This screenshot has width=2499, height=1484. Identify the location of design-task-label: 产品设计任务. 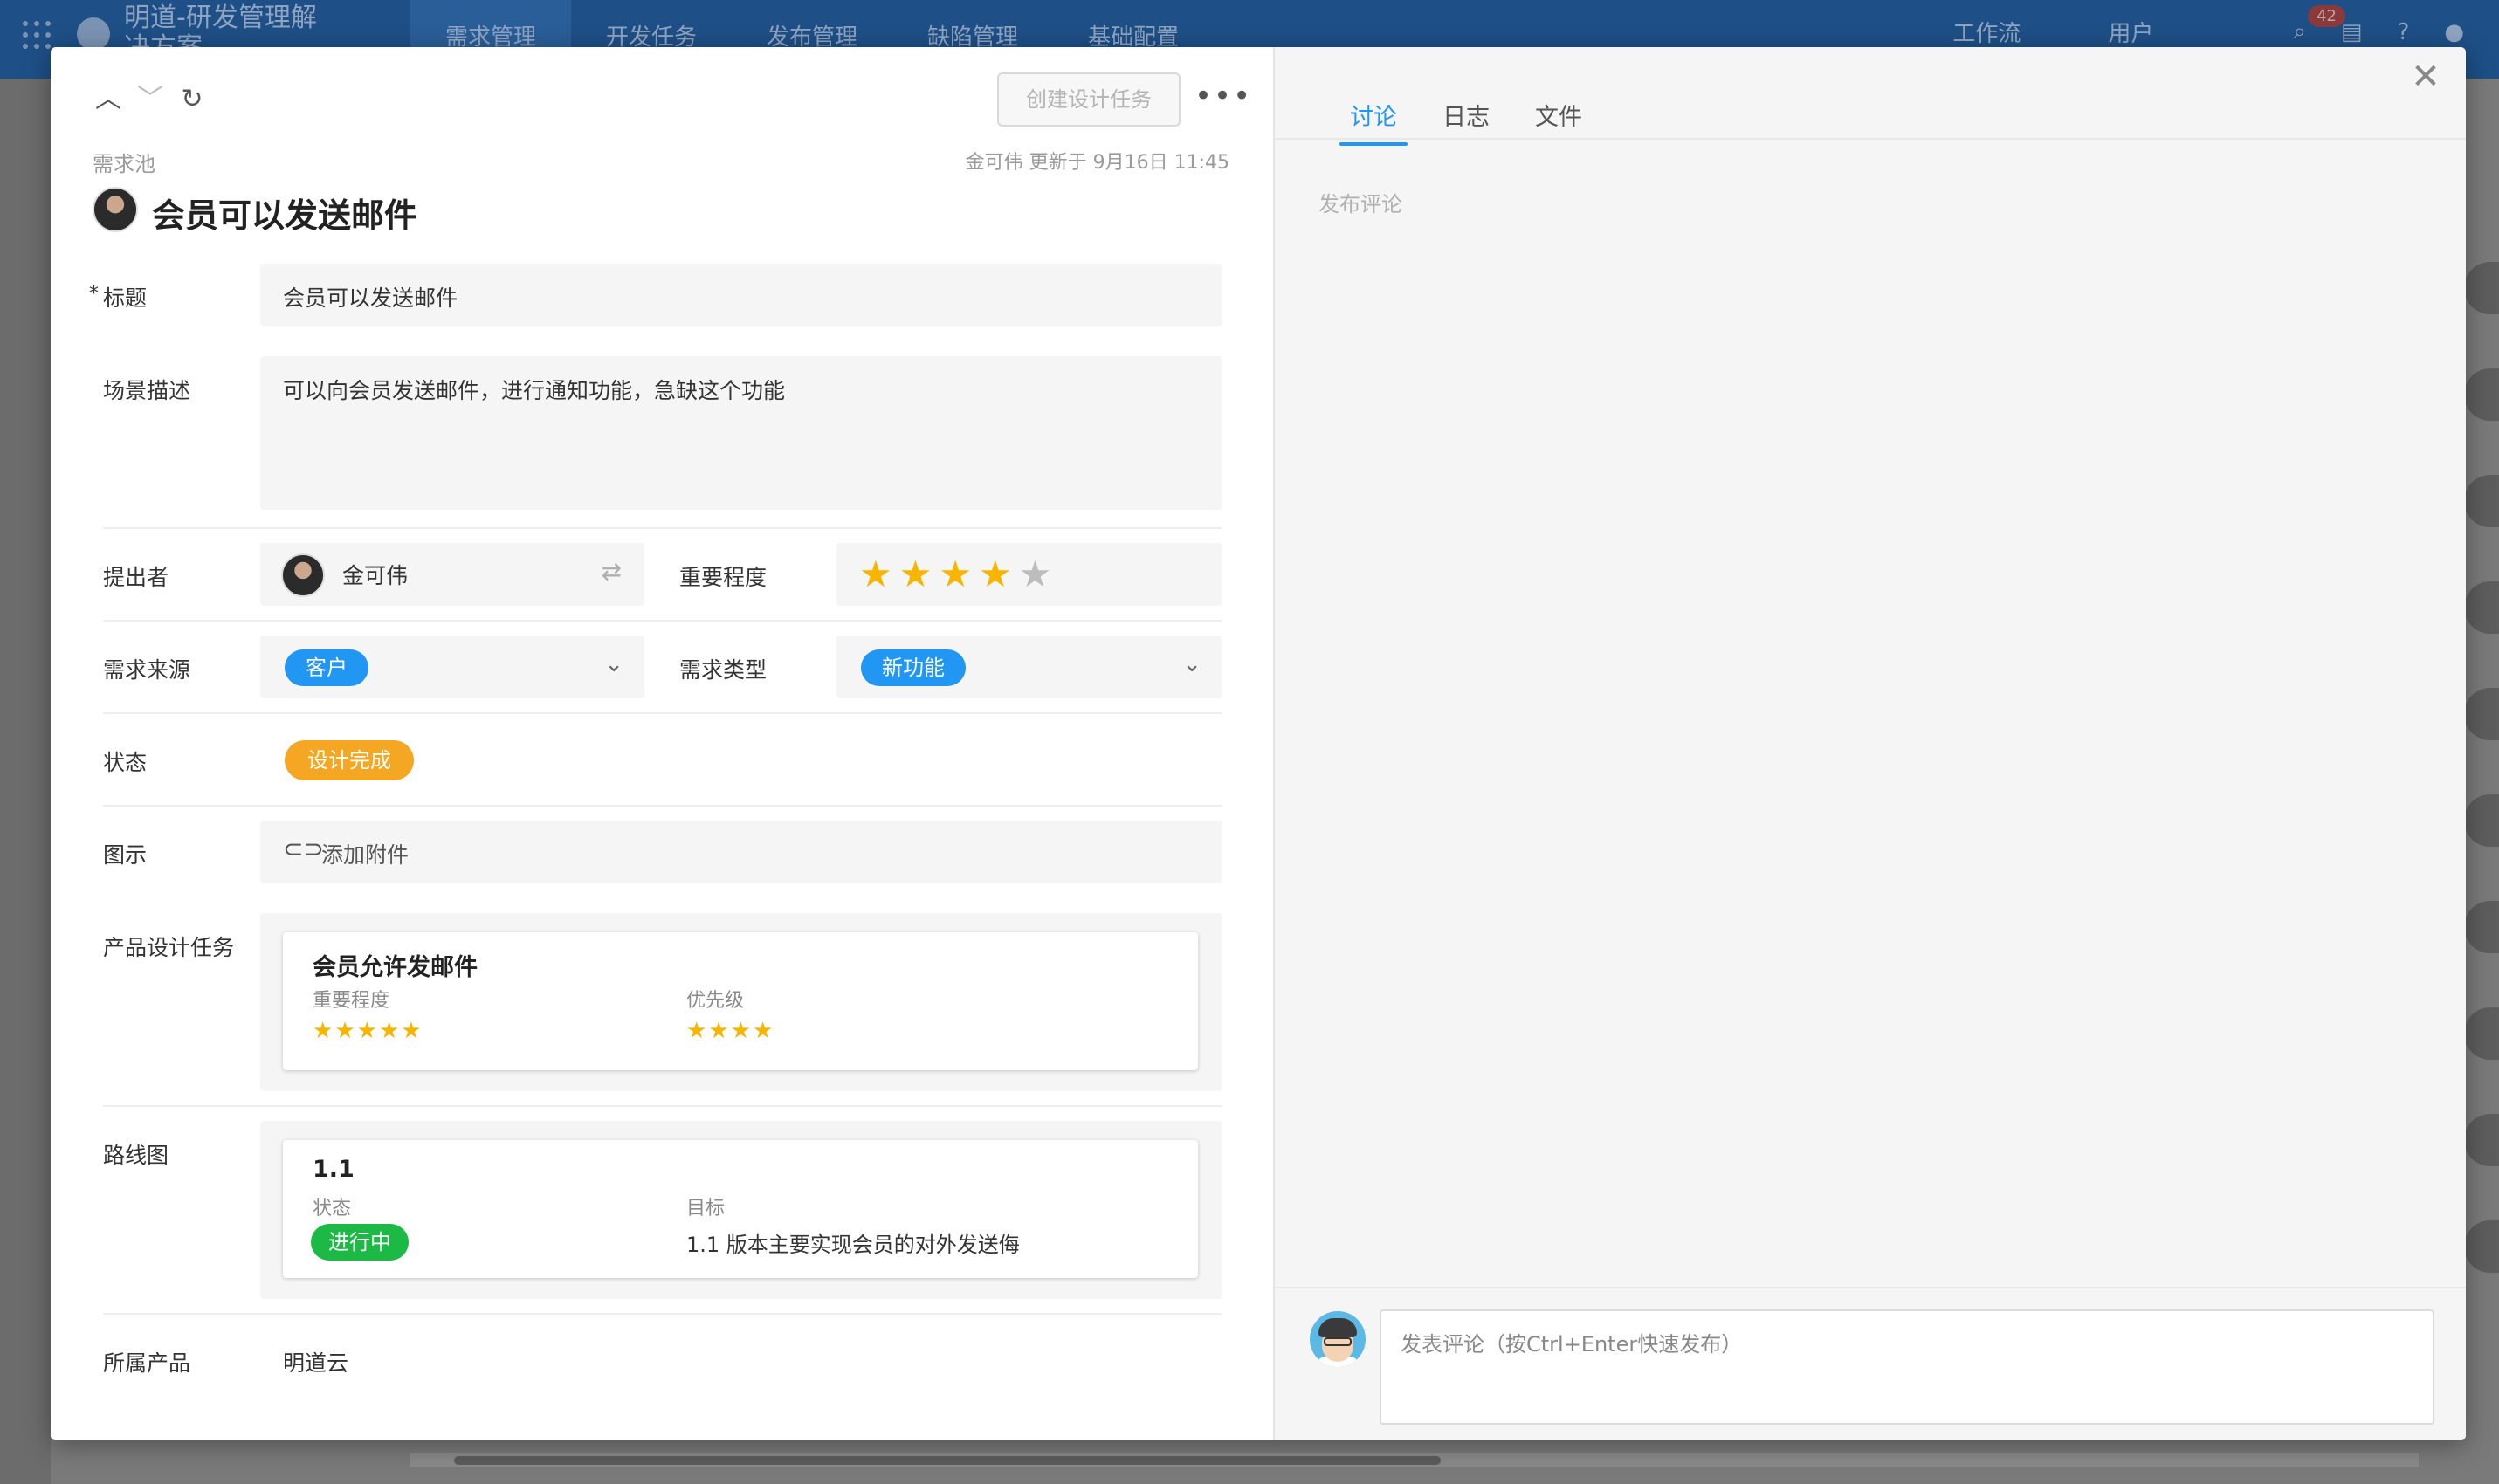
(169, 947).